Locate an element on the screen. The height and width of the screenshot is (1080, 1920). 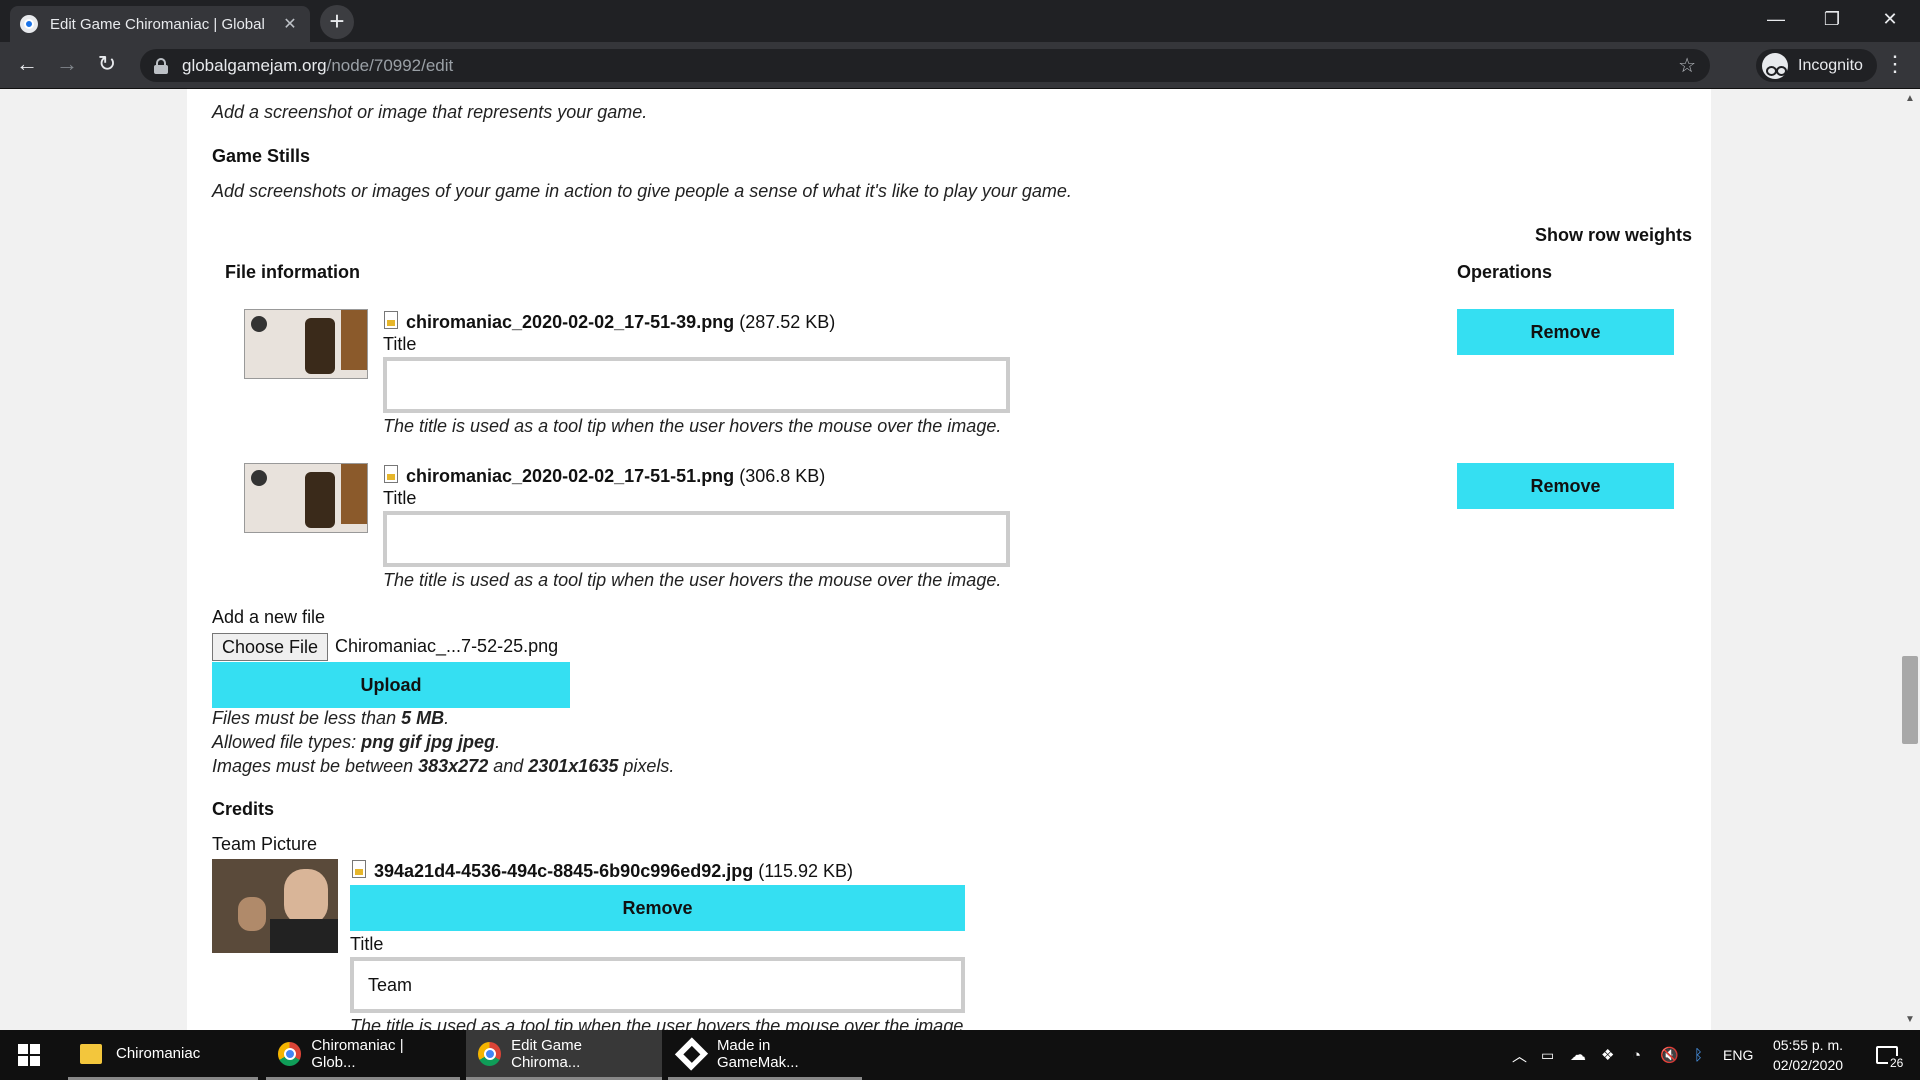
taskbar-item-explorer: Chiromaniac is located at coordinates (163, 1055).